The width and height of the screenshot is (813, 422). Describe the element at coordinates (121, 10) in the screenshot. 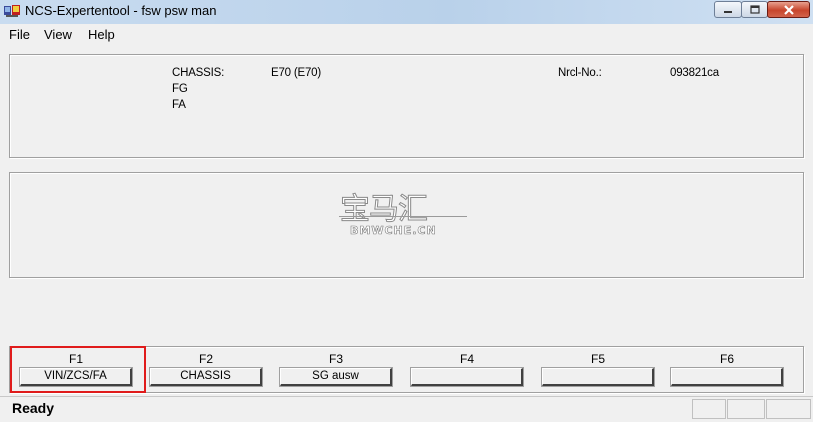

I see `window-title: NCS-Expertentool - fsw psw man` at that location.